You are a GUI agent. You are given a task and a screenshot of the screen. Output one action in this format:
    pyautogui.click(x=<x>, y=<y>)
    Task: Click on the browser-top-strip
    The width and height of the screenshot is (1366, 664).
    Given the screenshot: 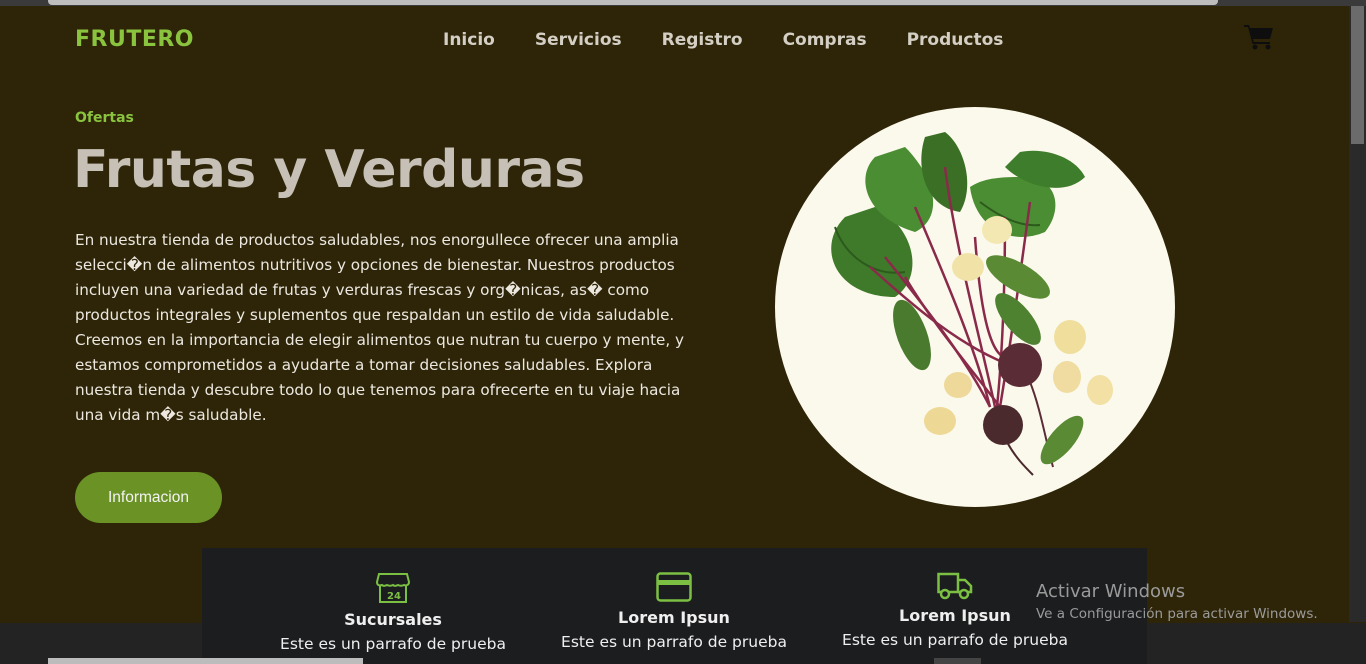 What is the action you would take?
    pyautogui.click(x=683, y=3)
    